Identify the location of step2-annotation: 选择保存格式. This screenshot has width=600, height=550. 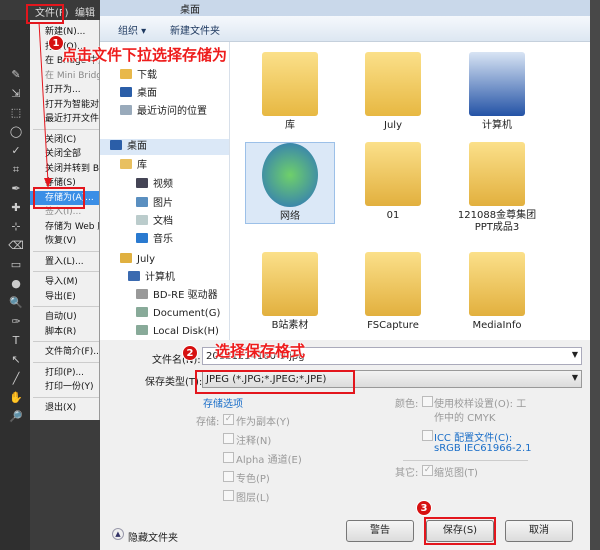
(260, 351).